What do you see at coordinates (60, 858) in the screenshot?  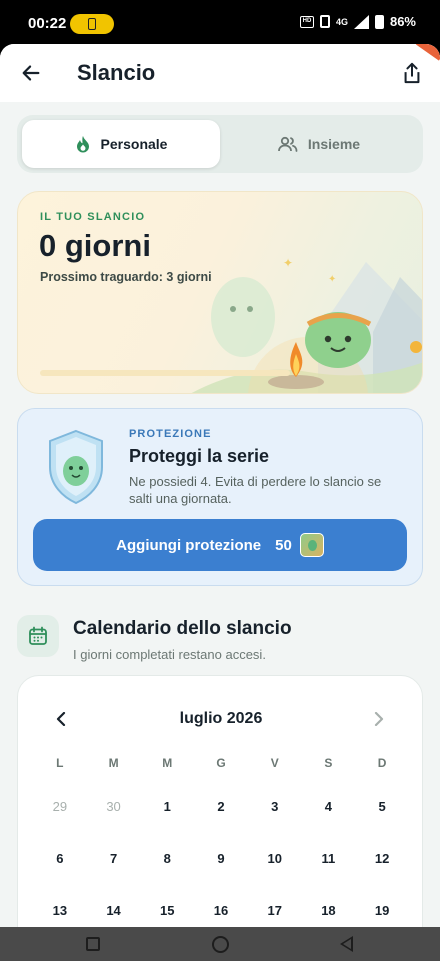 I see `calendar-day: 6` at bounding box center [60, 858].